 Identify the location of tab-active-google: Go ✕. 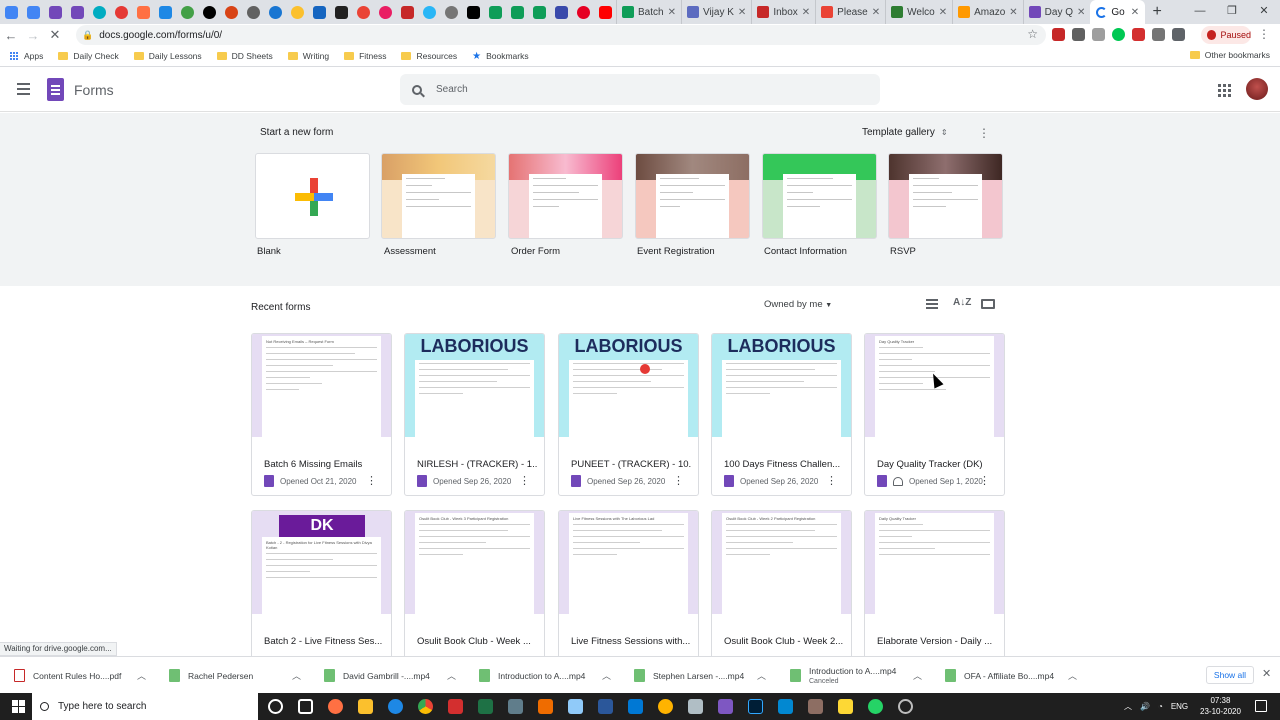
(1118, 12).